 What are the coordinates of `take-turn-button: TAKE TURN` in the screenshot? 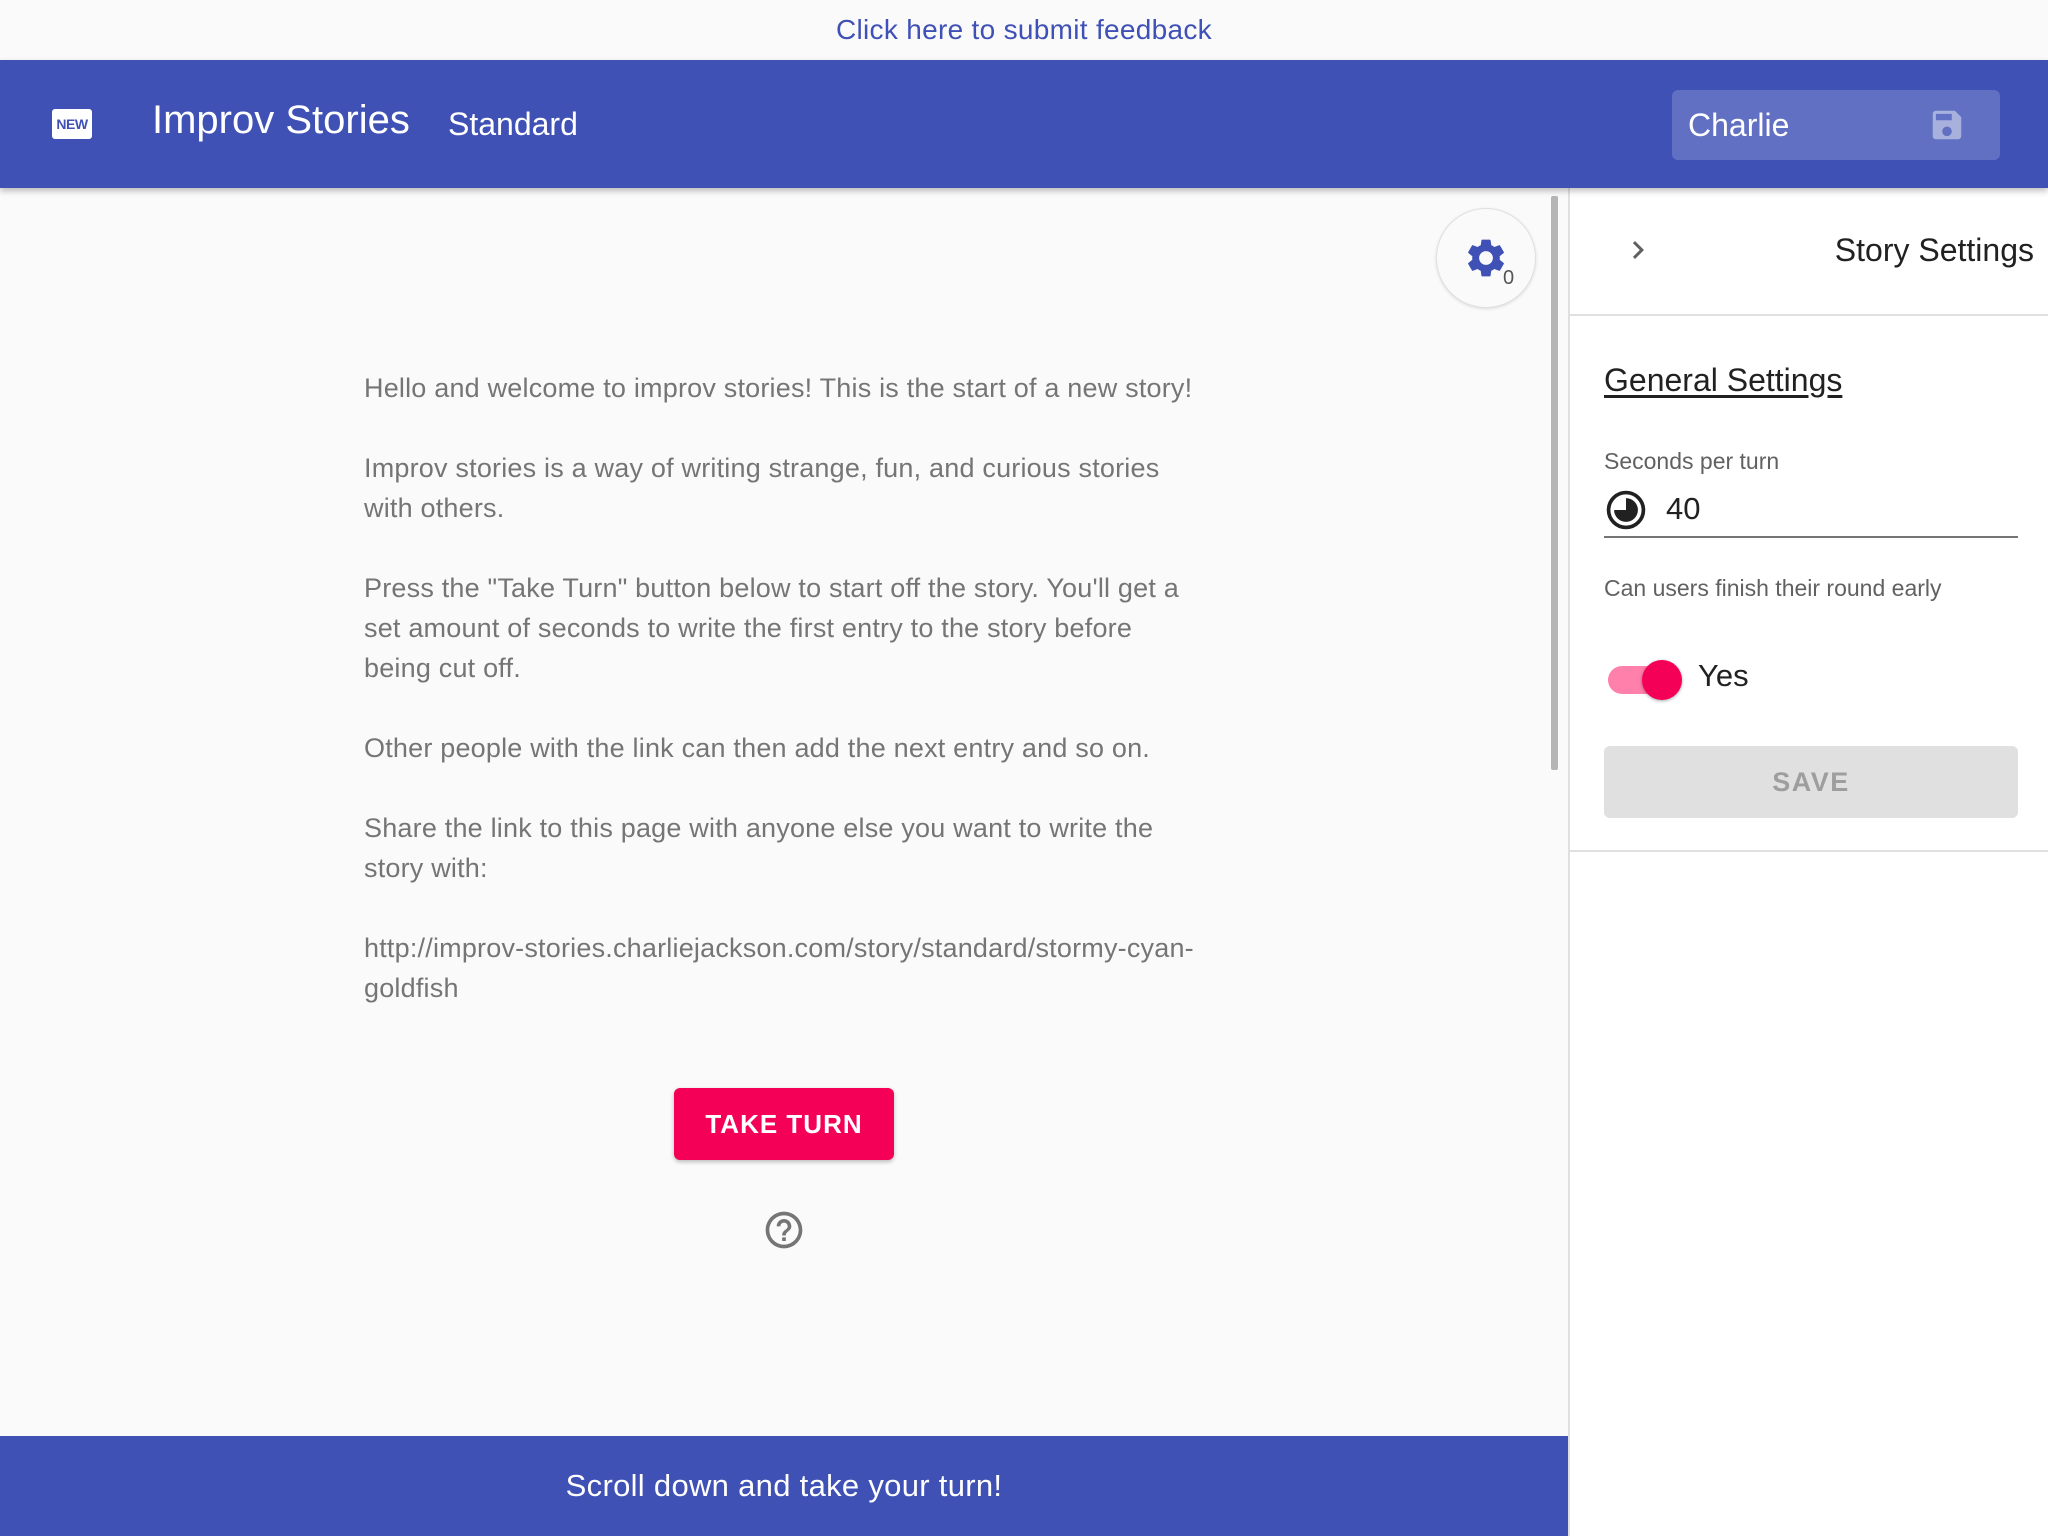 It's located at (784, 1124).